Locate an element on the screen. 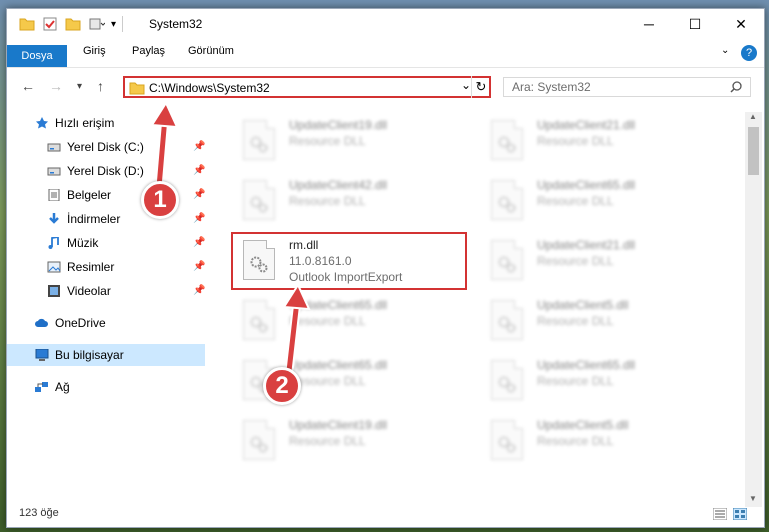 This screenshot has height=532, width=769. step-2-badge: 2 is located at coordinates (282, 386).